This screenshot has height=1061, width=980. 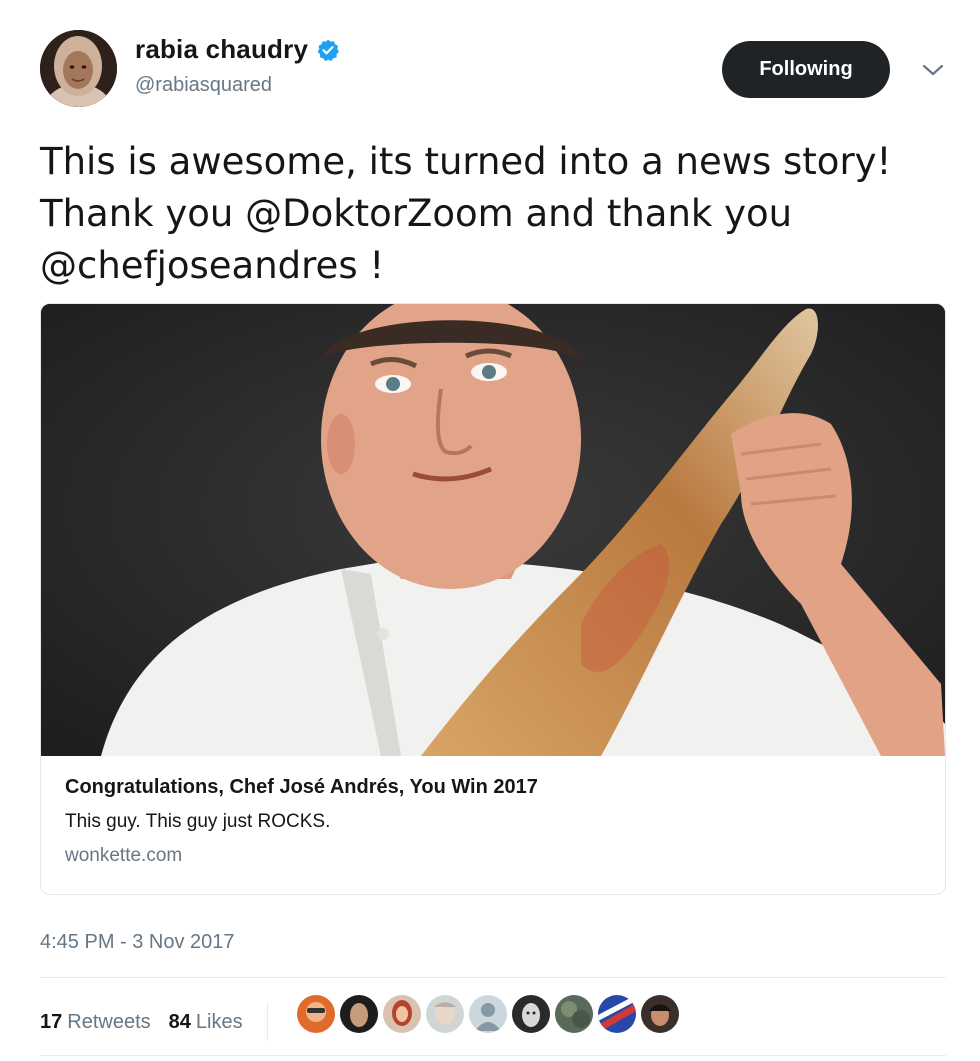 I want to click on tweet-text-line: @chefjoseandres !, so click(x=212, y=265).